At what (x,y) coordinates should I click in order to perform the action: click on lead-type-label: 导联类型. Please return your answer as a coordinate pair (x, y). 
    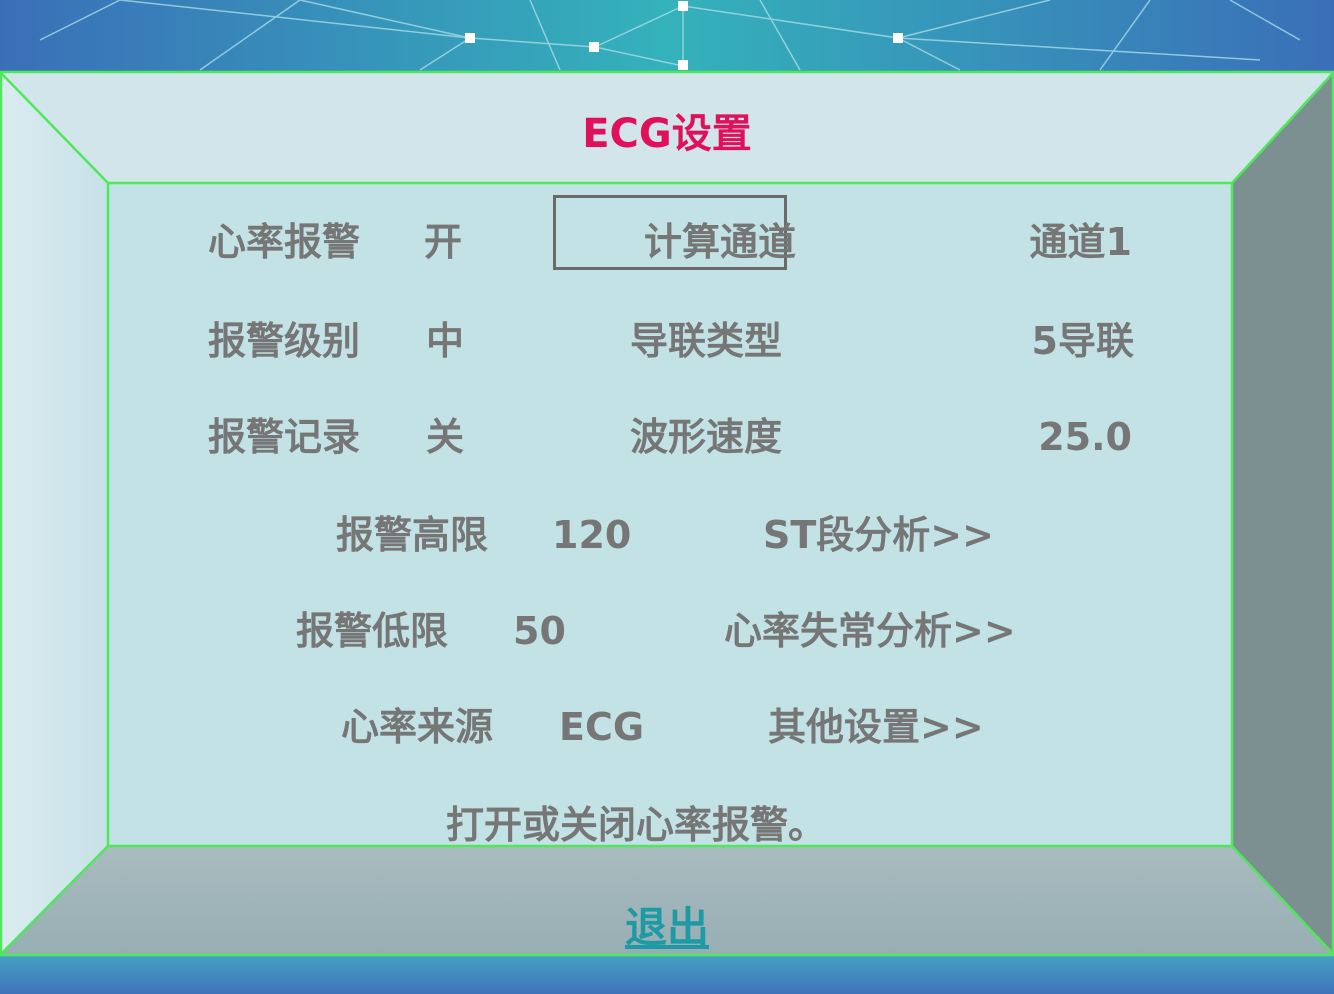
    Looking at the image, I should click on (706, 341).